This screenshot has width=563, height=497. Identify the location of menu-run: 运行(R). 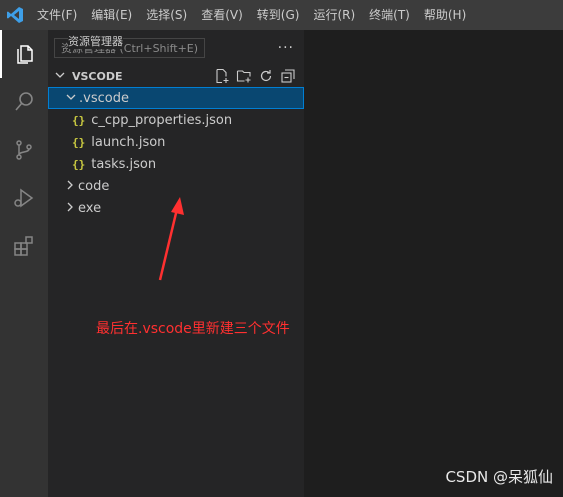
(334, 15).